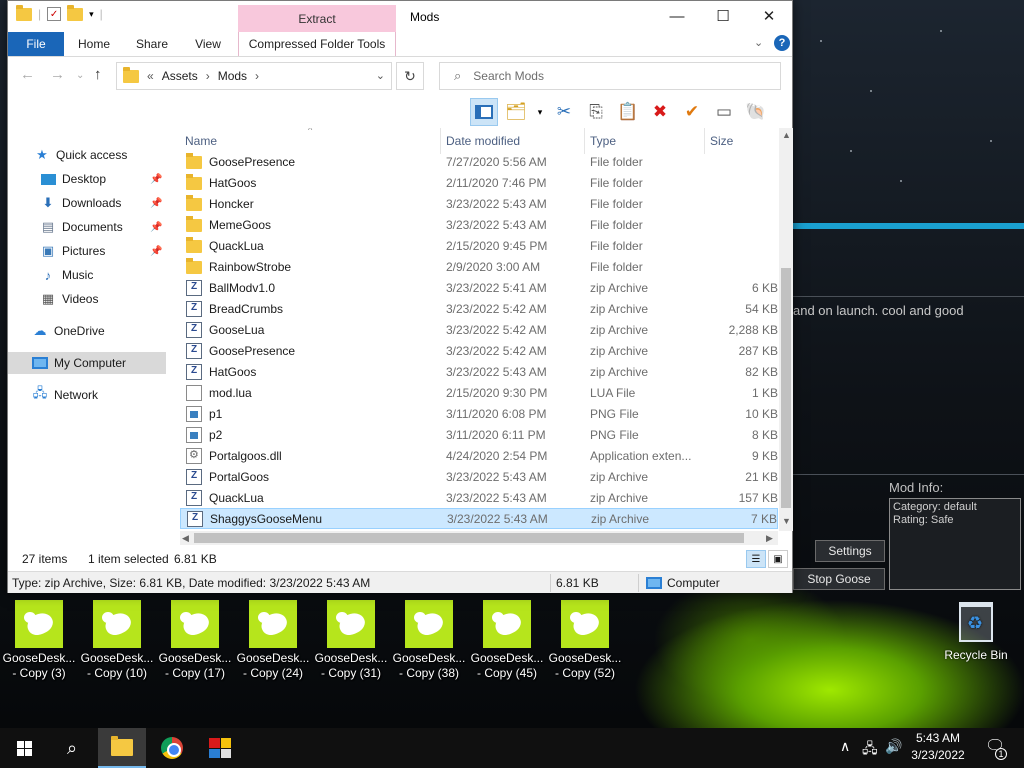 The height and width of the screenshot is (768, 1024). I want to click on clock: 5:43 AM 3/23/2022, so click(938, 747).